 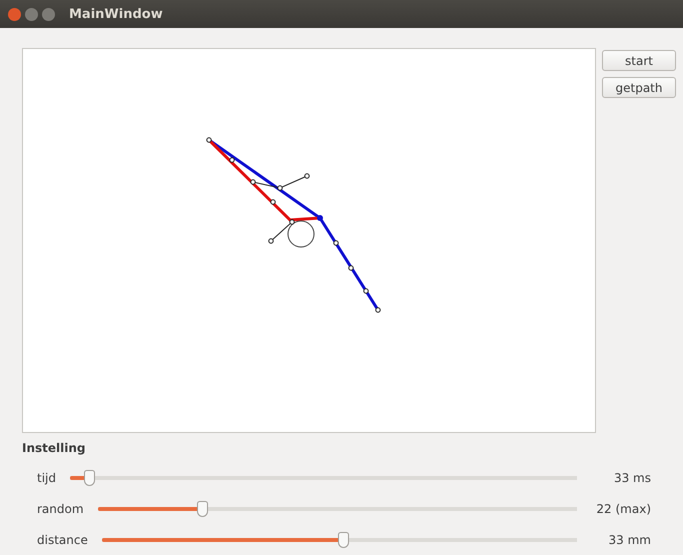 I want to click on settings-heading: Instelling, so click(x=54, y=448).